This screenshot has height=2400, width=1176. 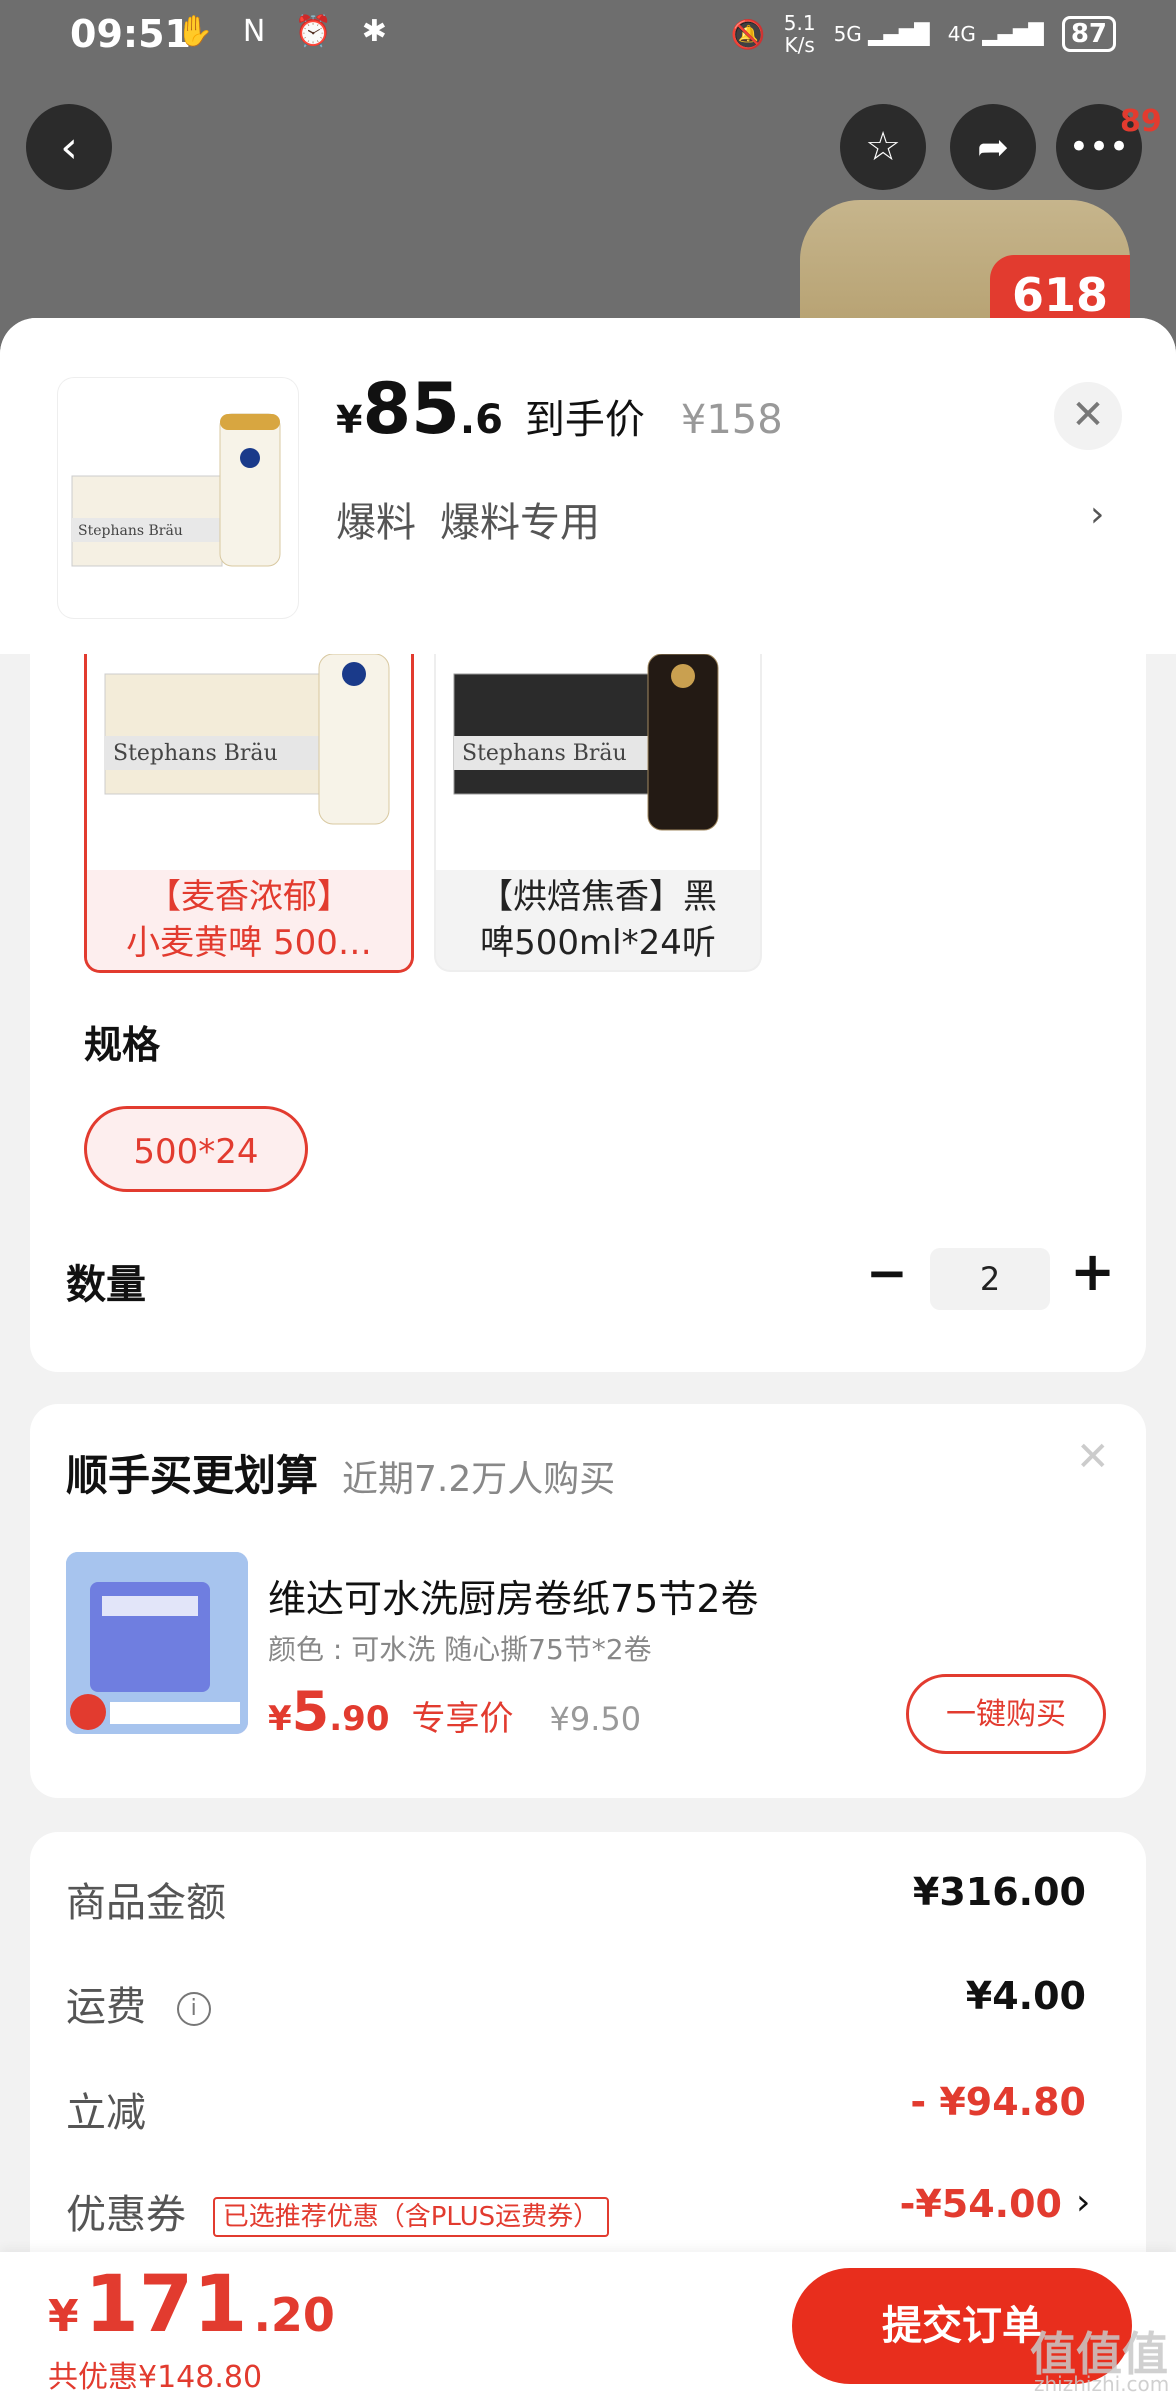 What do you see at coordinates (998, 2102) in the screenshot?
I see `discount-value: - ¥94.80` at bounding box center [998, 2102].